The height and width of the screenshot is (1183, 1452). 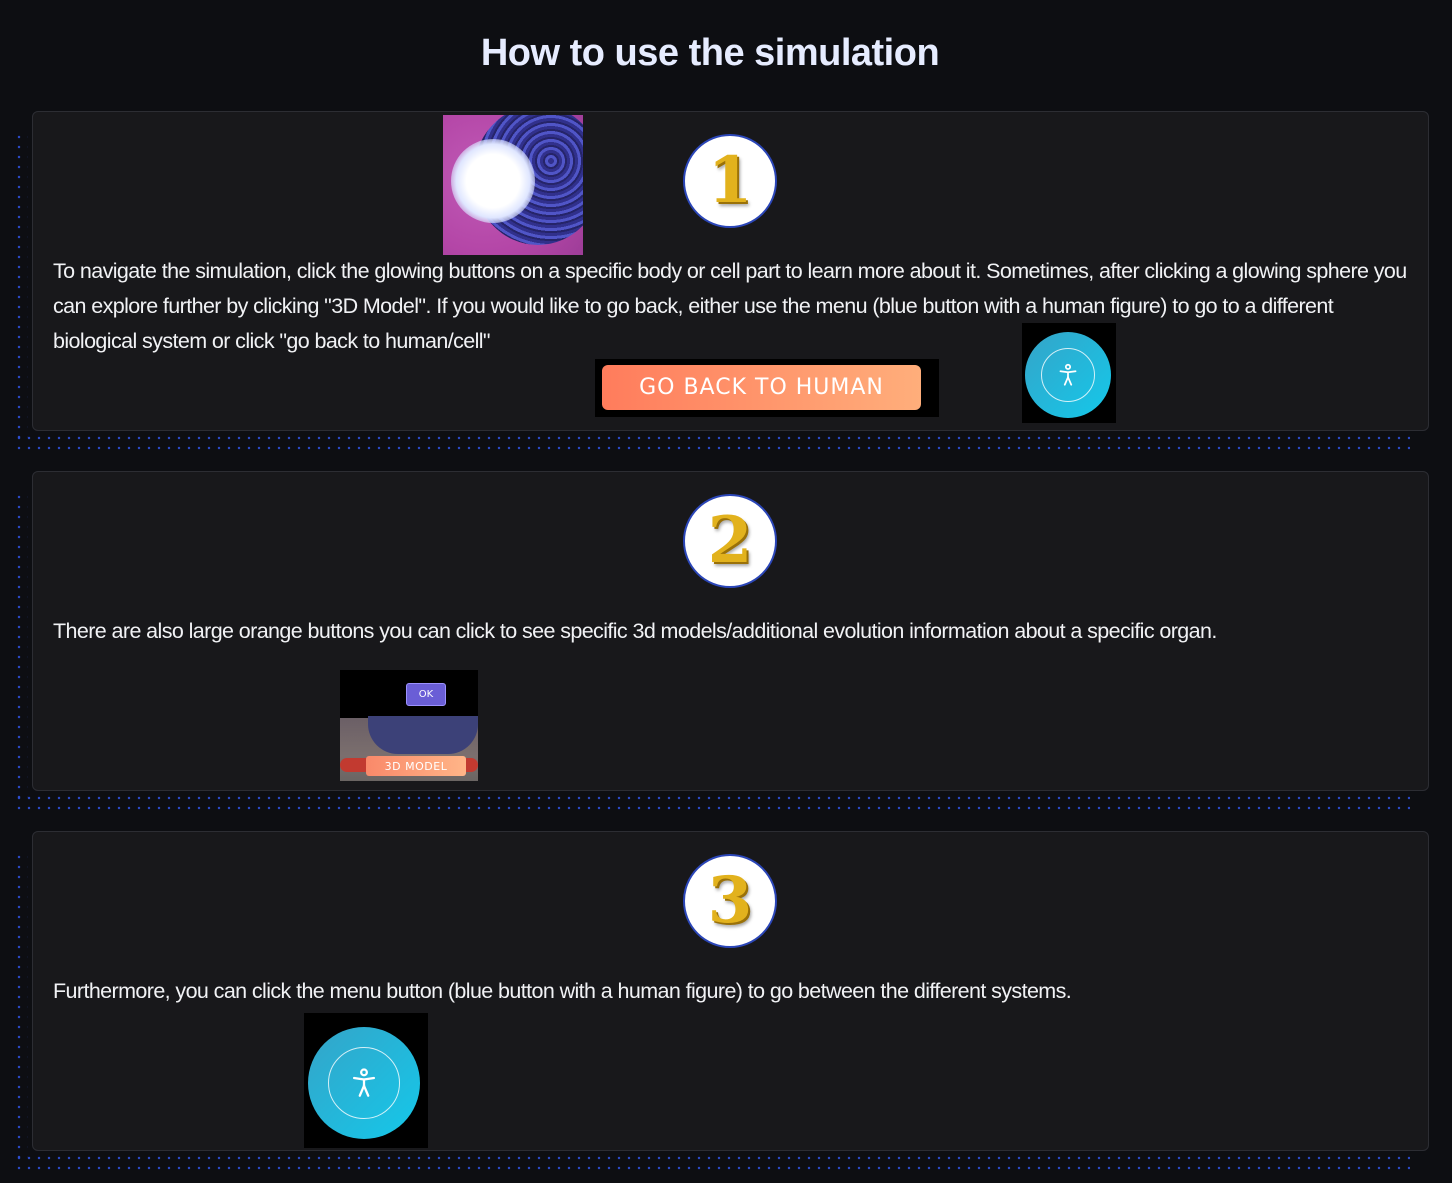 What do you see at coordinates (423, 735) in the screenshot?
I see `organ-model` at bounding box center [423, 735].